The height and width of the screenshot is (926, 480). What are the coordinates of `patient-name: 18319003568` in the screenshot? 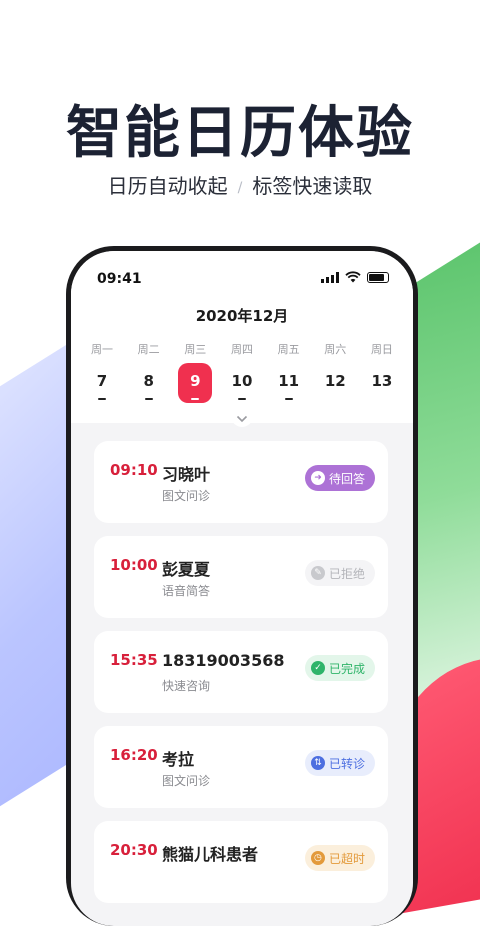 It's located at (223, 660).